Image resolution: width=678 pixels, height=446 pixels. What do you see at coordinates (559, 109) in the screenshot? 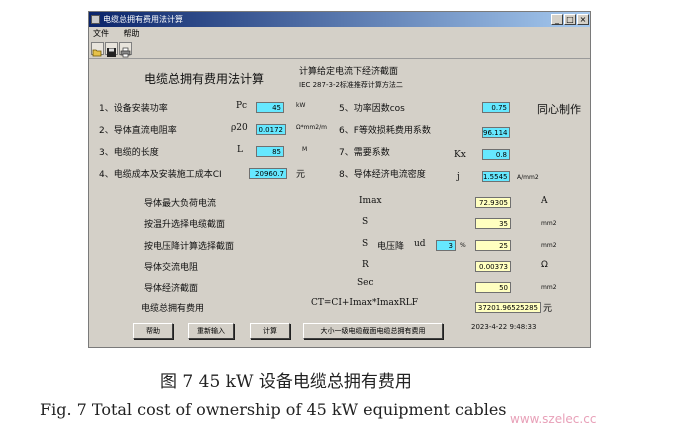
I see `author-label: 同心制作` at bounding box center [559, 109].